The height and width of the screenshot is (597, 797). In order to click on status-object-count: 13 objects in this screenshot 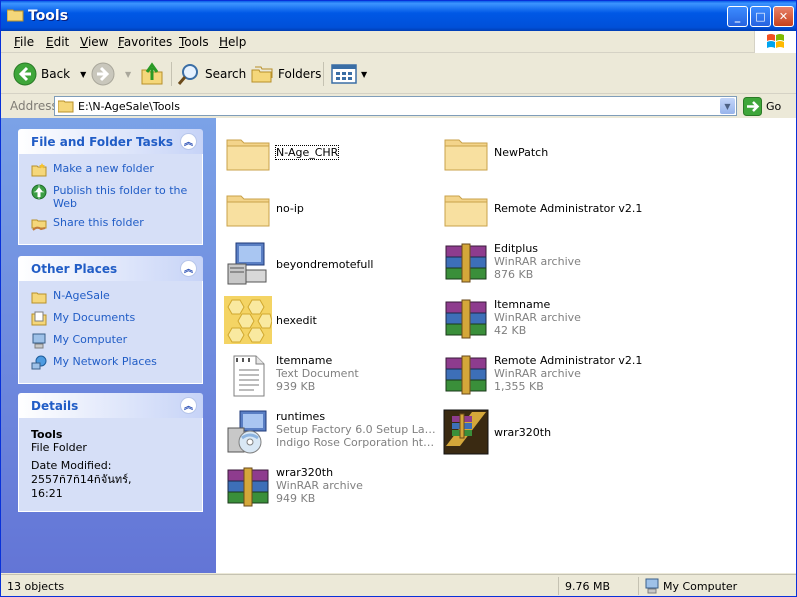, I will do `click(36, 586)`.